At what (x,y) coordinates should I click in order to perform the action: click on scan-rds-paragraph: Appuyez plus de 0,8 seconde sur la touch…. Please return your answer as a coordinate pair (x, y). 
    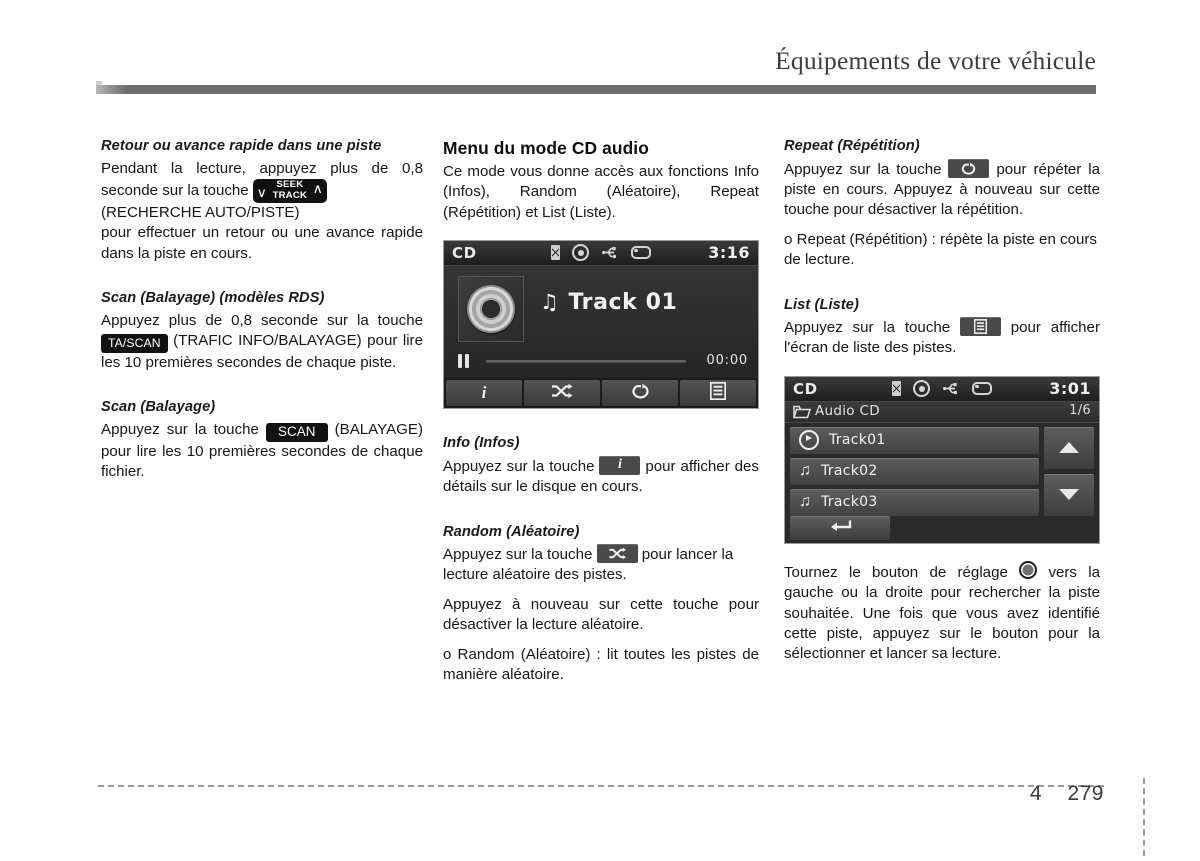
    Looking at the image, I should click on (262, 342).